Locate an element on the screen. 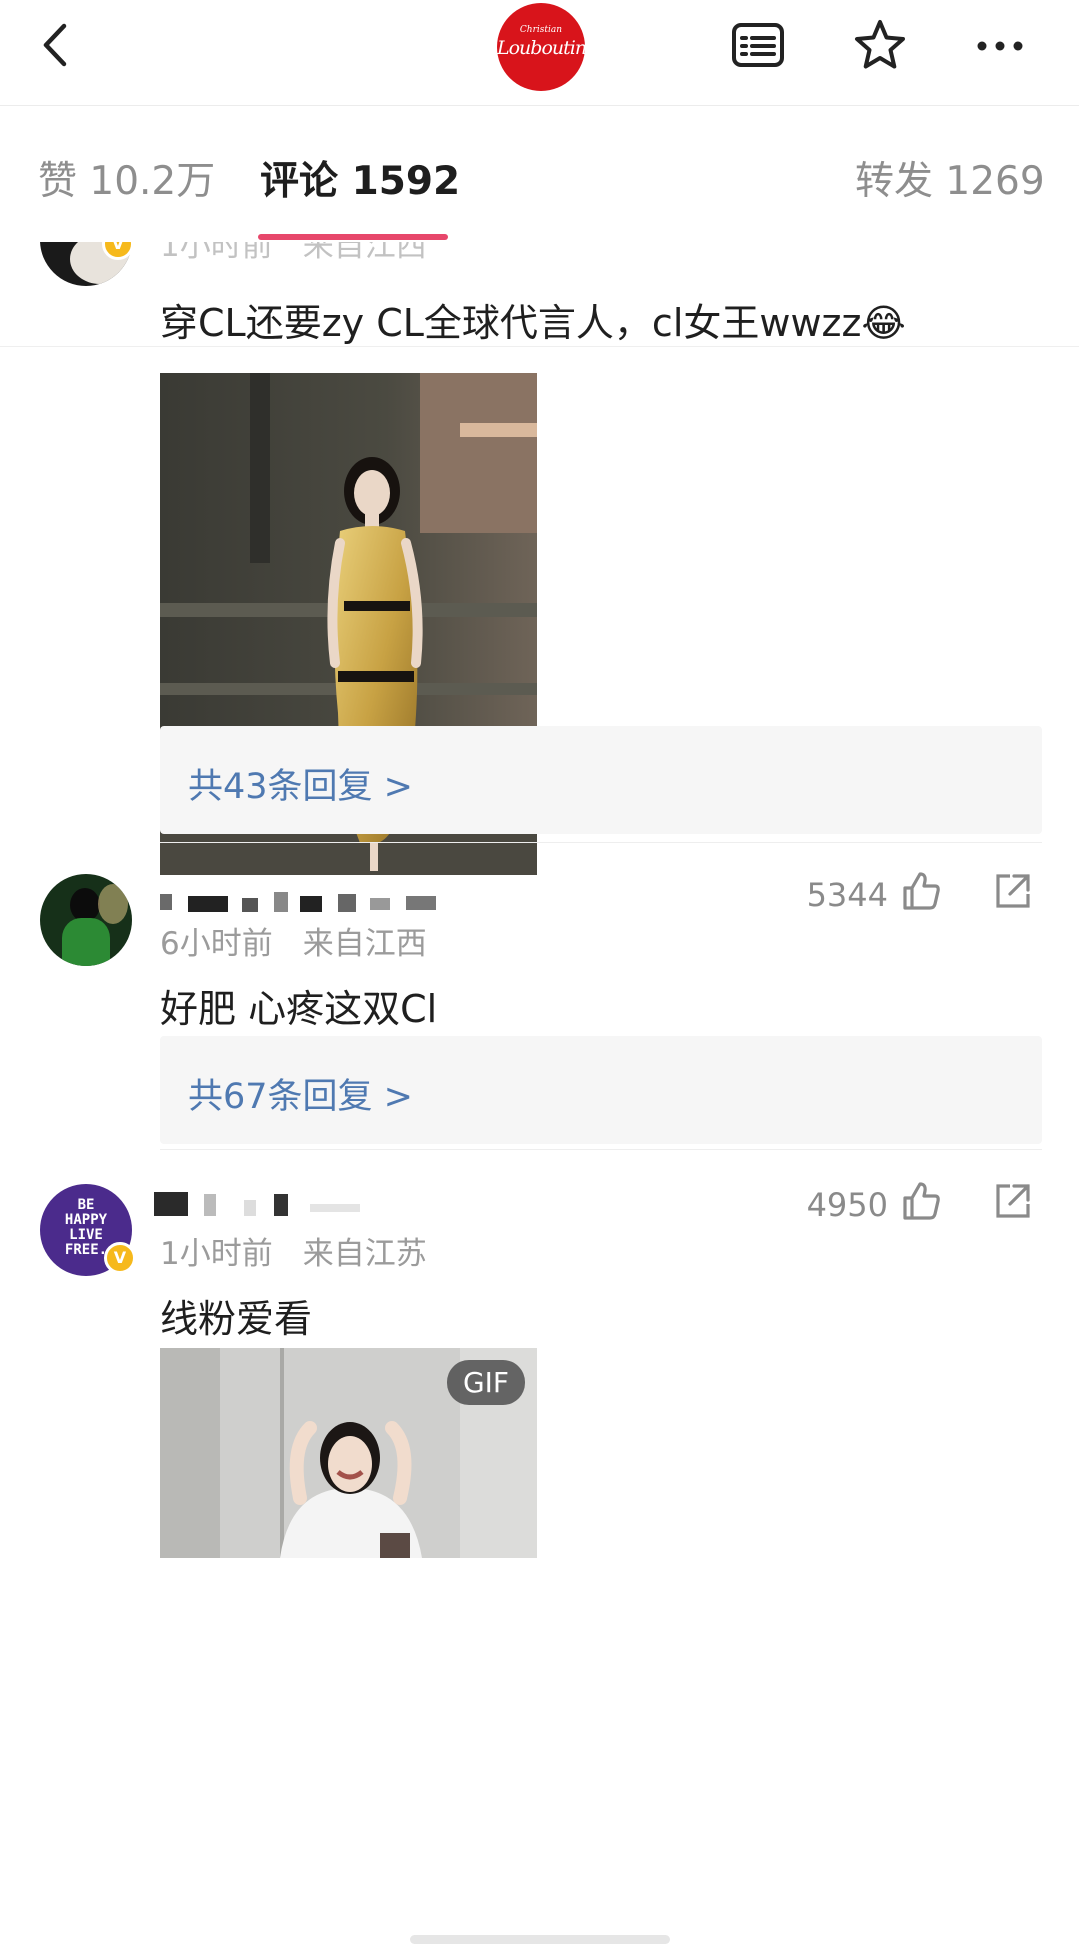  comment-meta: 1小时前 来自江西 is located at coordinates (308, 253).